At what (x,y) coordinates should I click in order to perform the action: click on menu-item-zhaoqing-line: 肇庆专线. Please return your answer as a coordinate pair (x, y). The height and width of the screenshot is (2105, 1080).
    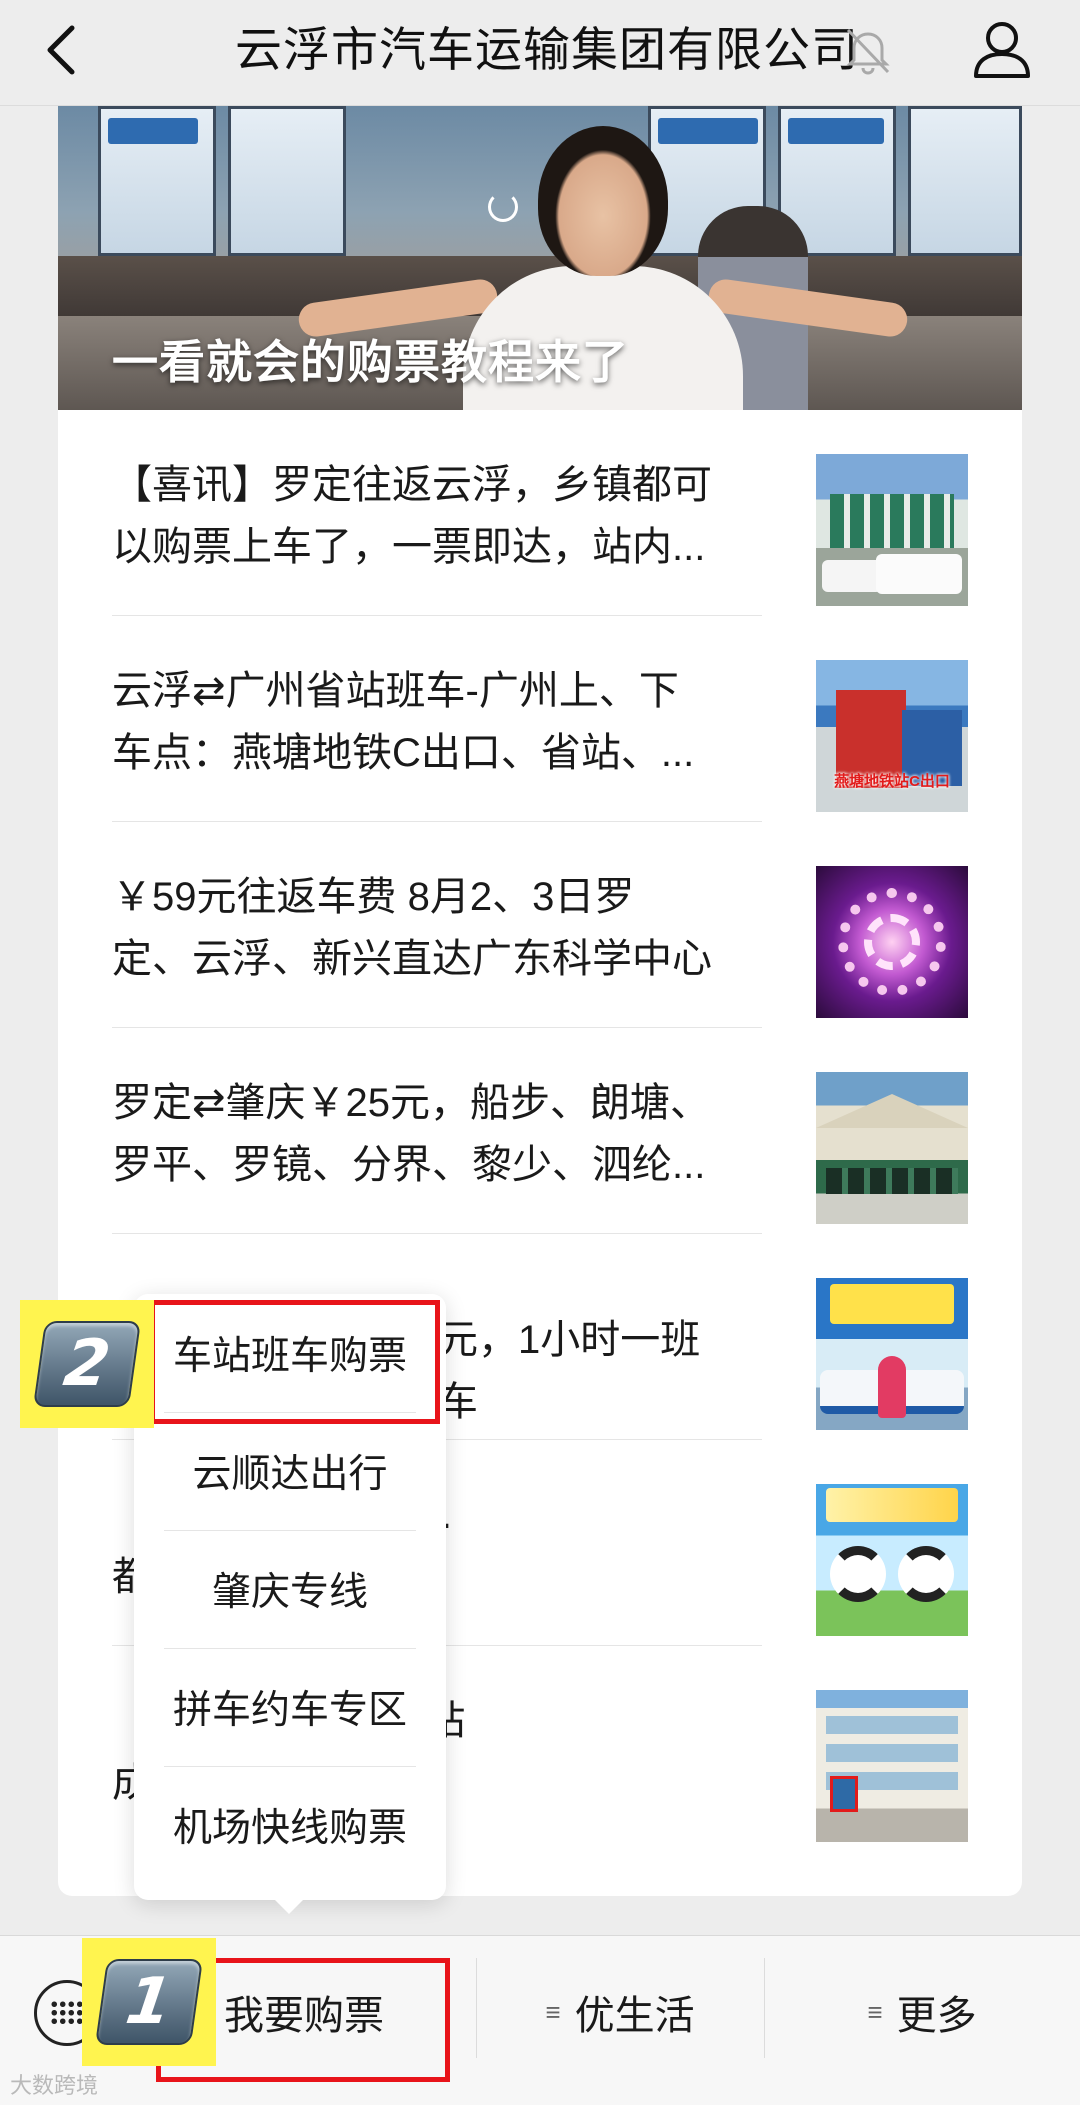
    Looking at the image, I should click on (290, 1589).